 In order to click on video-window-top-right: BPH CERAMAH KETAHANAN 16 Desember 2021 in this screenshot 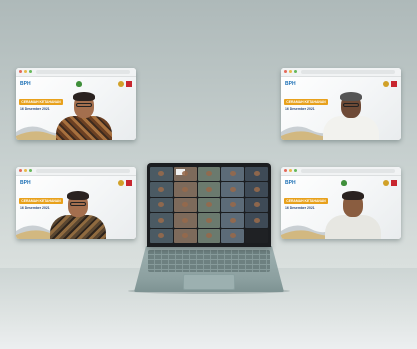, I will do `click(341, 104)`.